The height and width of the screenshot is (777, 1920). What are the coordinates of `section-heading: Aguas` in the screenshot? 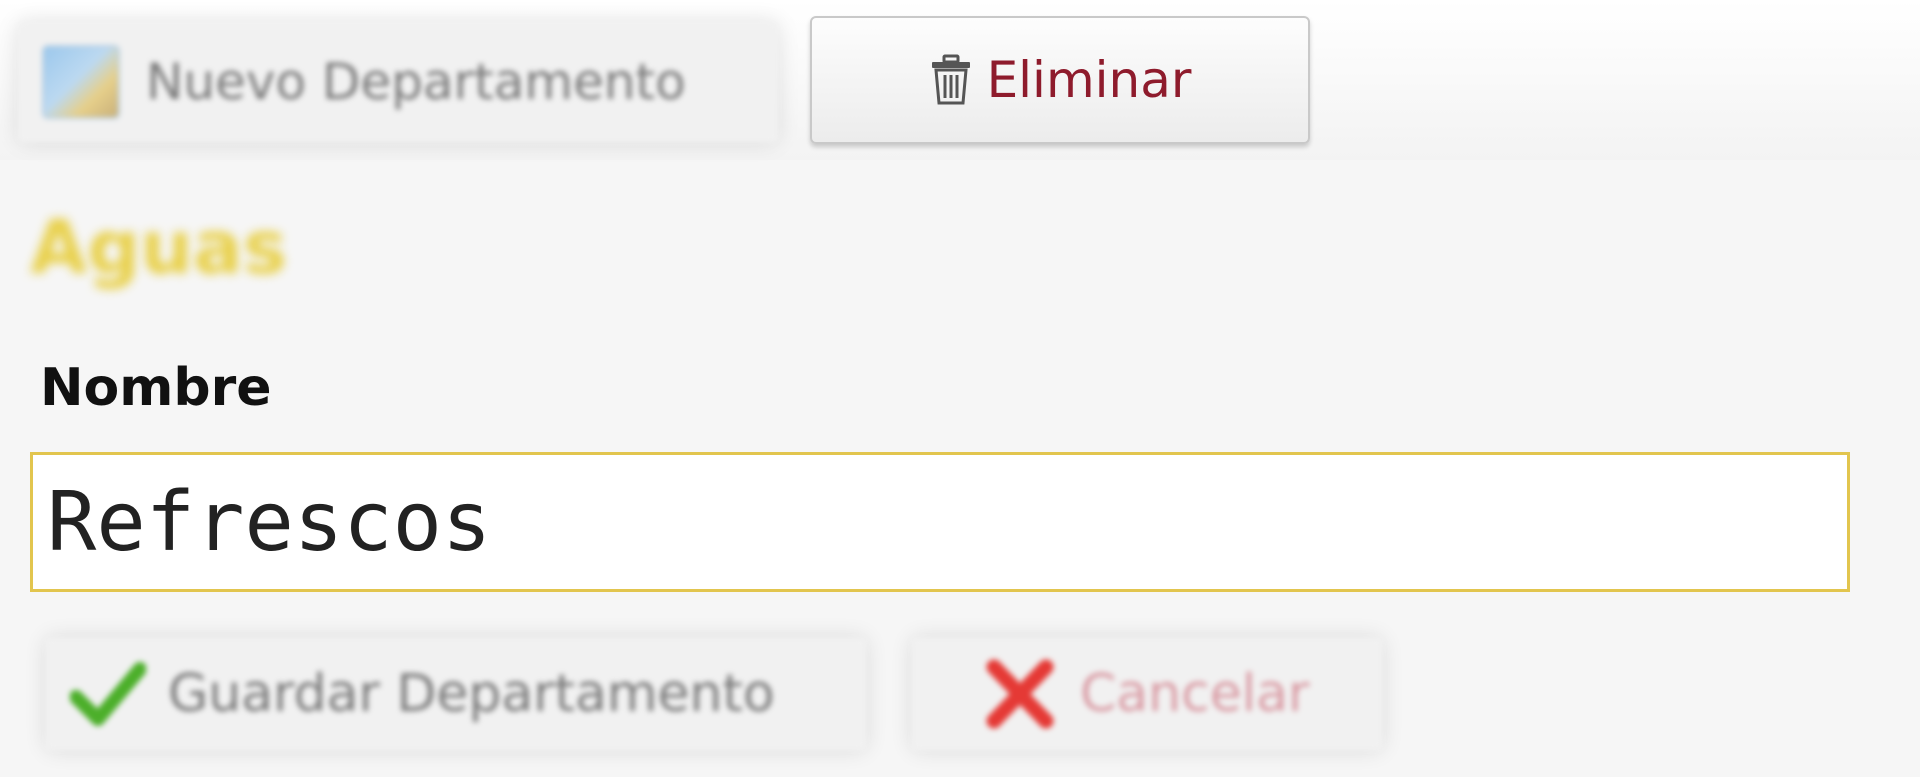 It's located at (158, 248).